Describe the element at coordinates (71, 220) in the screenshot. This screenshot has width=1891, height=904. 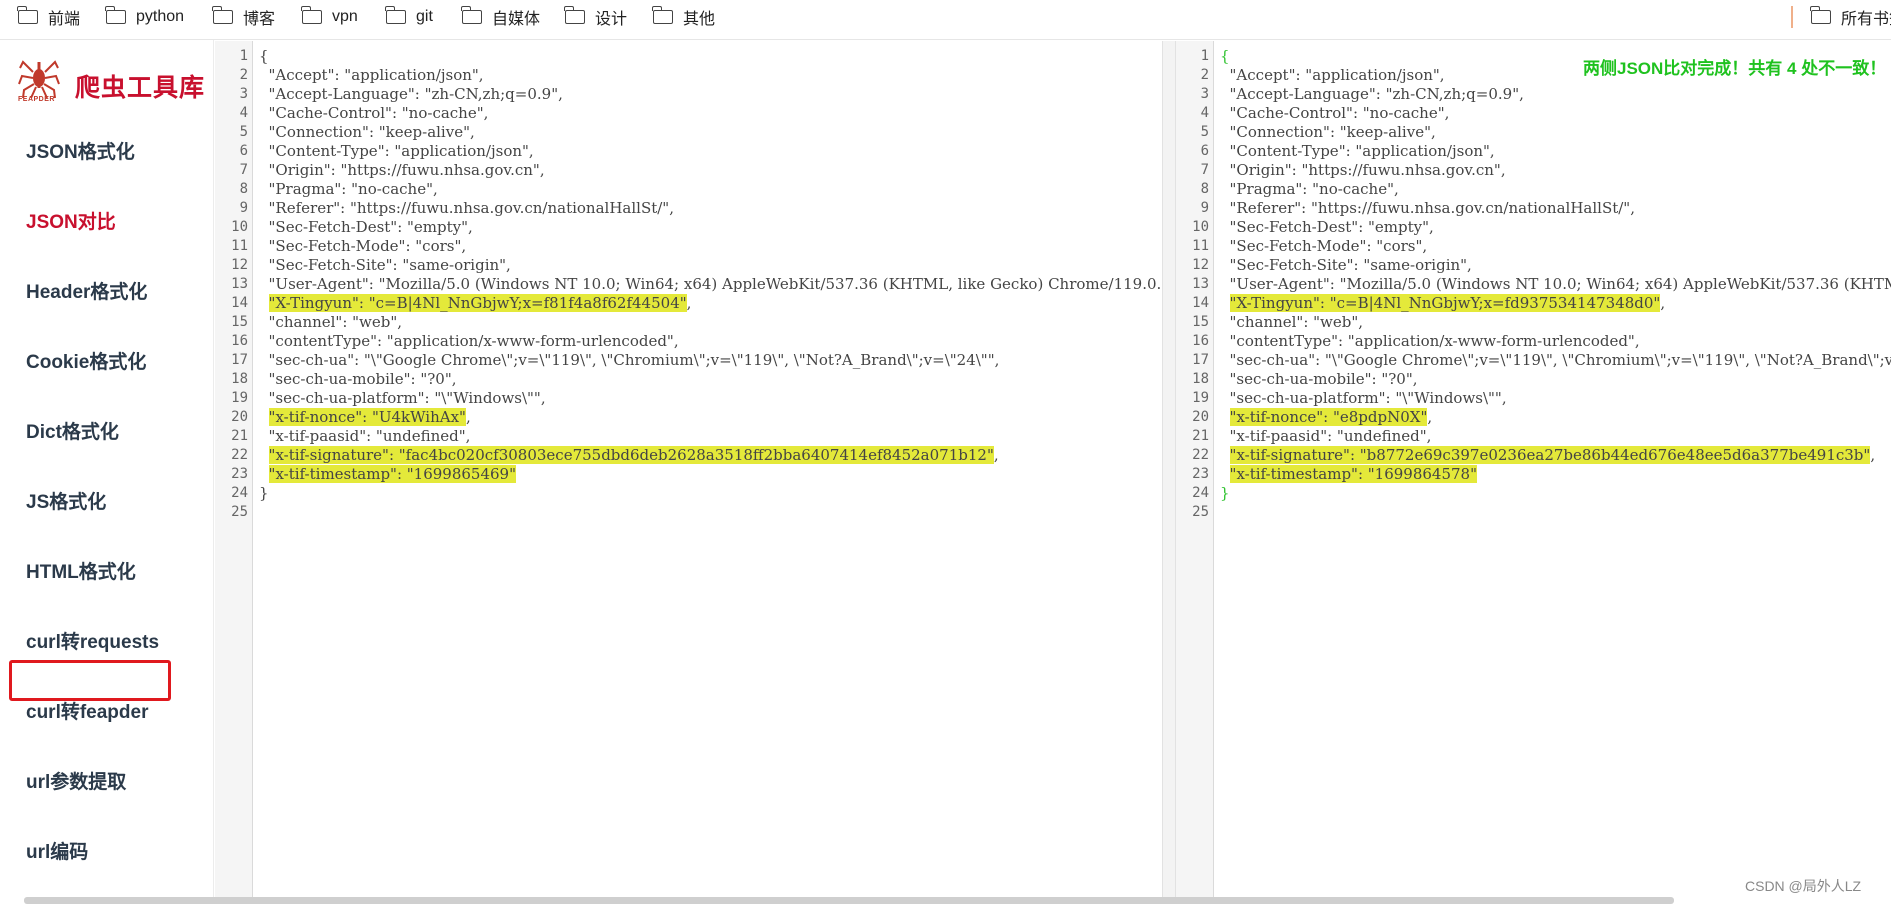
I see `nav-item-json-compare: JSON对比` at that location.